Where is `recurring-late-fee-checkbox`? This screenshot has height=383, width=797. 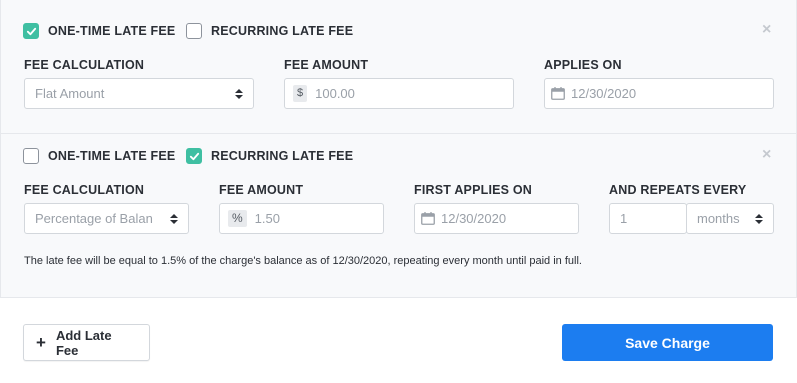
recurring-late-fee-checkbox is located at coordinates (194, 31).